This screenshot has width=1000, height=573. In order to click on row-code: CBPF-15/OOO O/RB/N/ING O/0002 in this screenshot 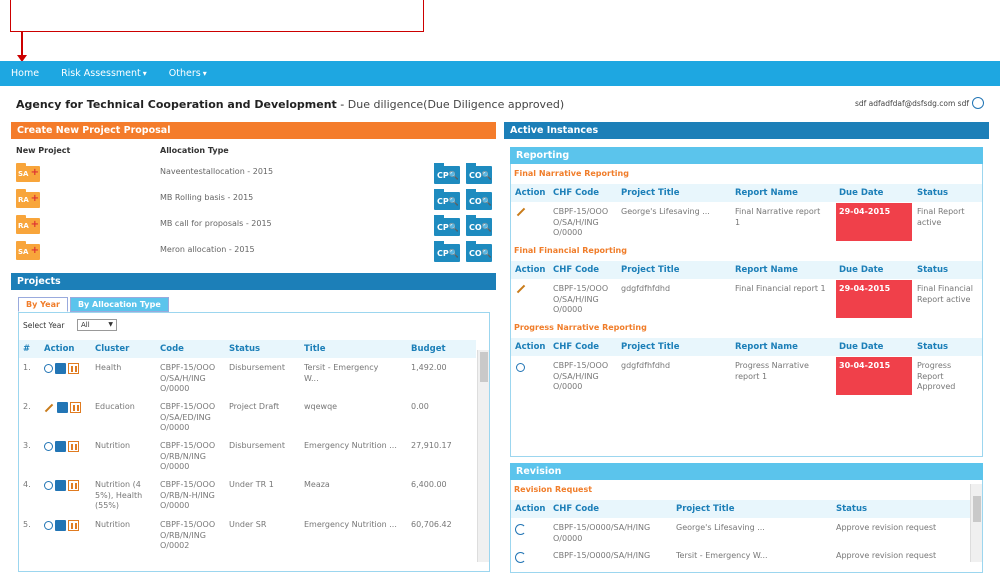, I will do `click(187, 536)`.